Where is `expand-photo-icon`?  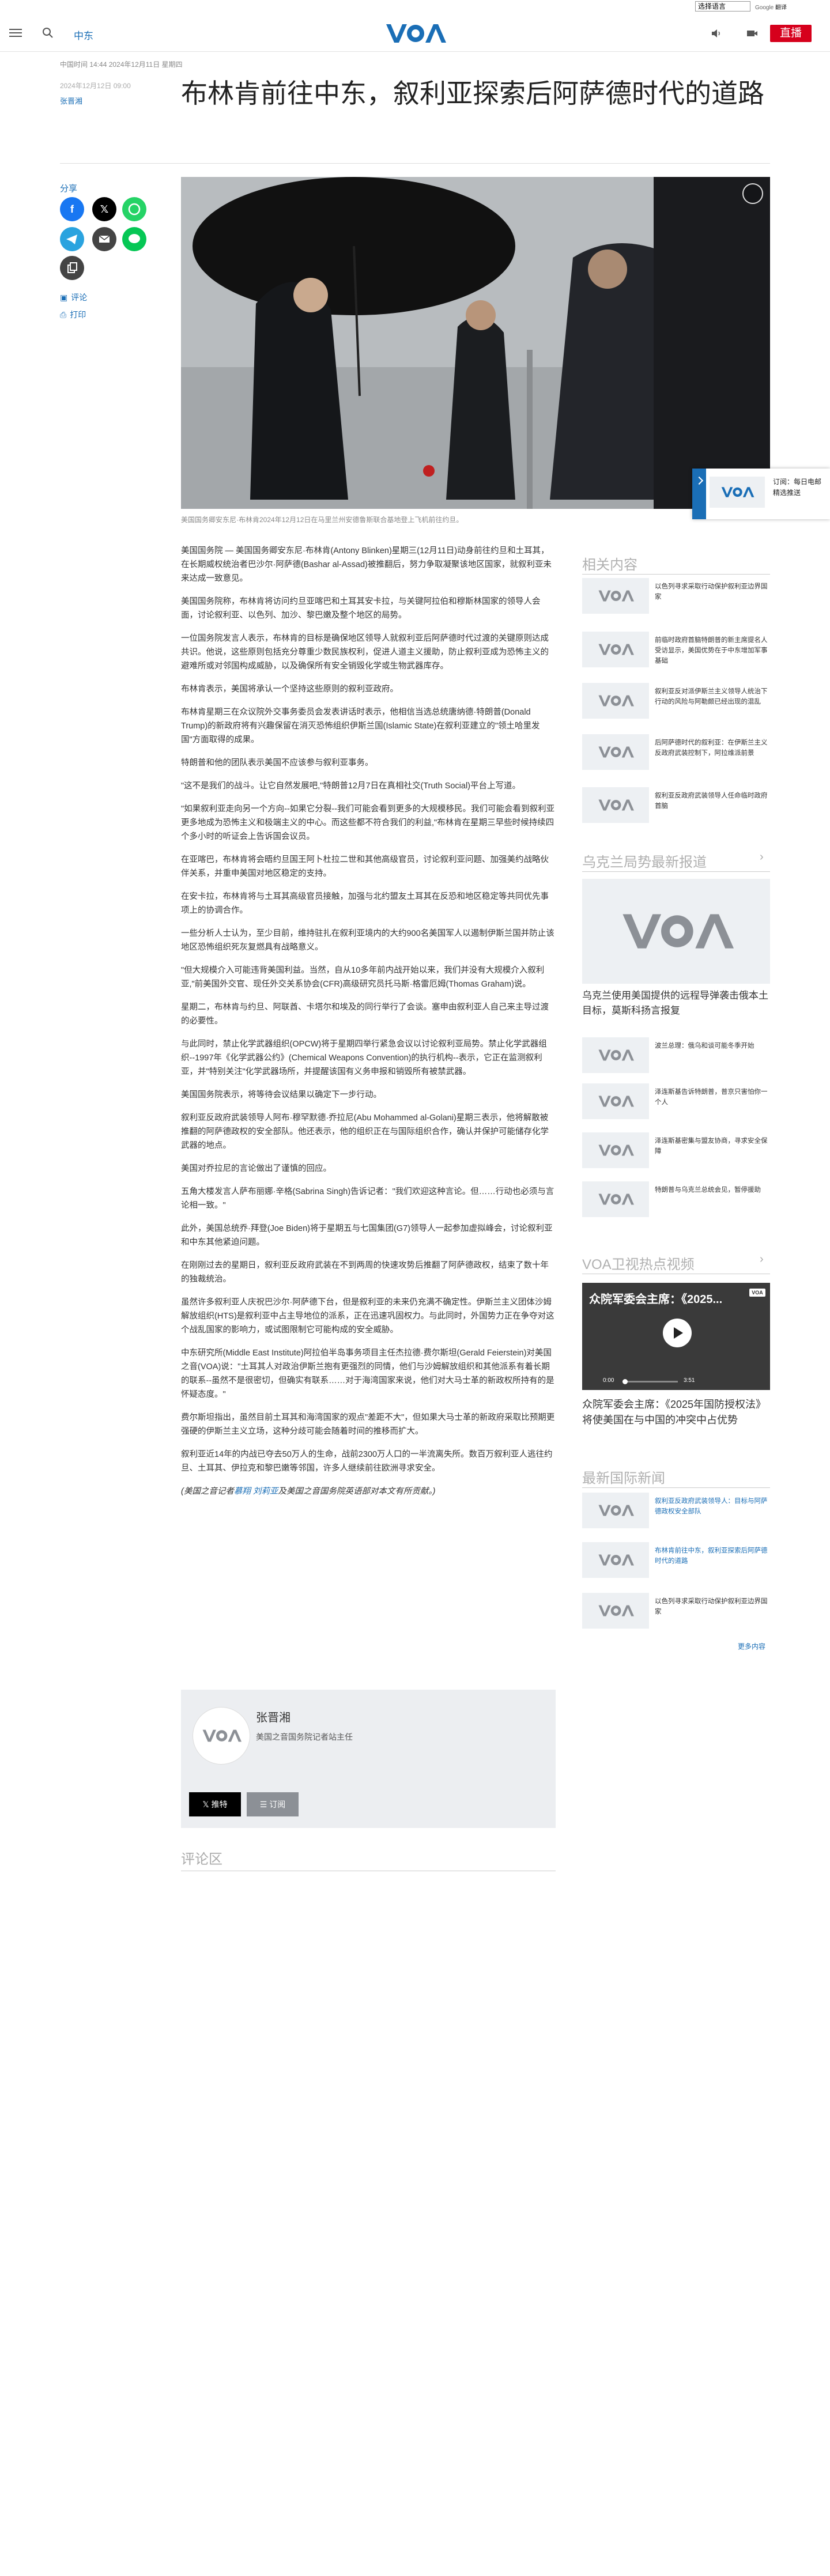
expand-photo-icon is located at coordinates (752, 193).